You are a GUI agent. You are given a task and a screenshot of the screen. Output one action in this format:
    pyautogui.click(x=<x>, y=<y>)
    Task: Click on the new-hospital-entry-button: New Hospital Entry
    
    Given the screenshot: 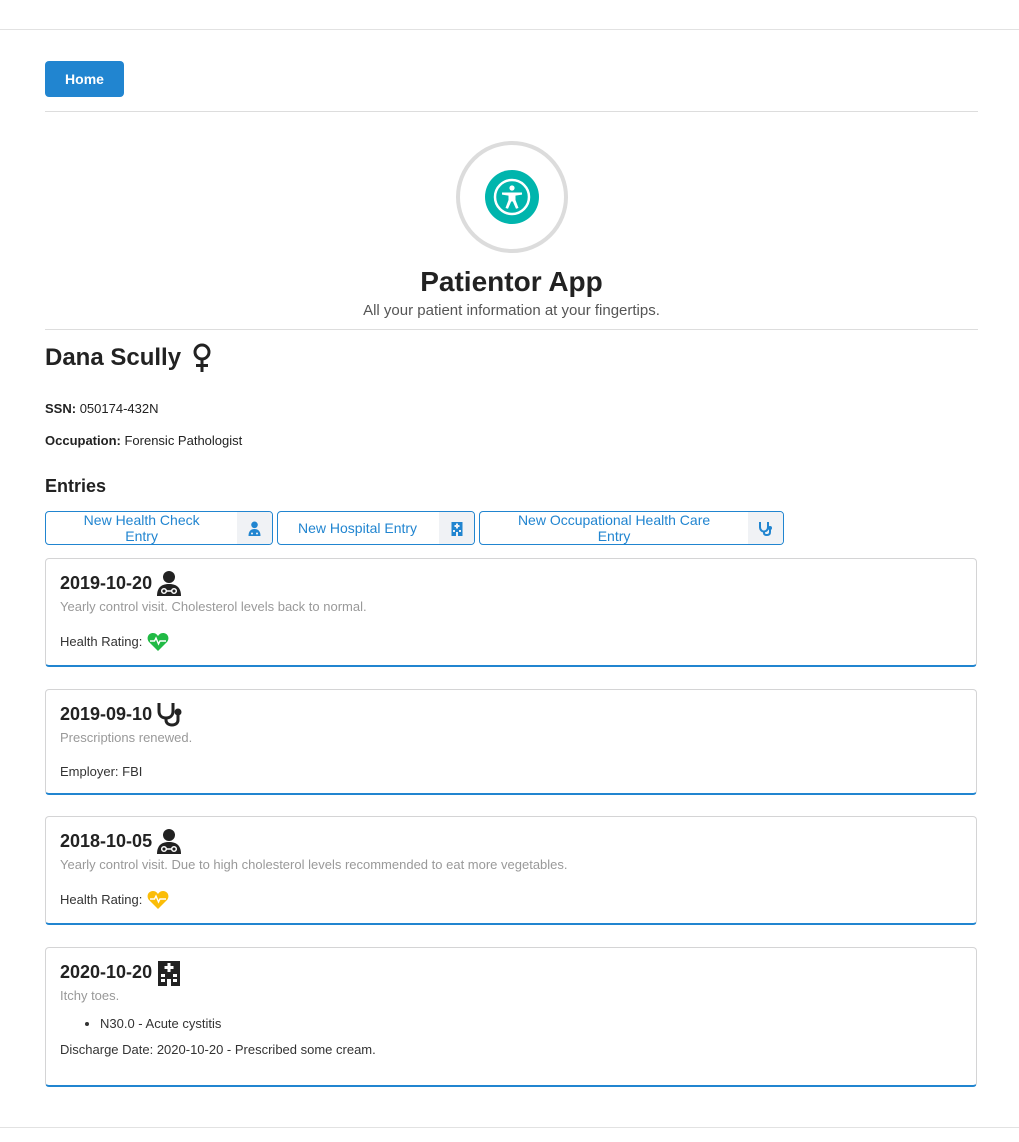 What is the action you would take?
    pyautogui.click(x=376, y=528)
    